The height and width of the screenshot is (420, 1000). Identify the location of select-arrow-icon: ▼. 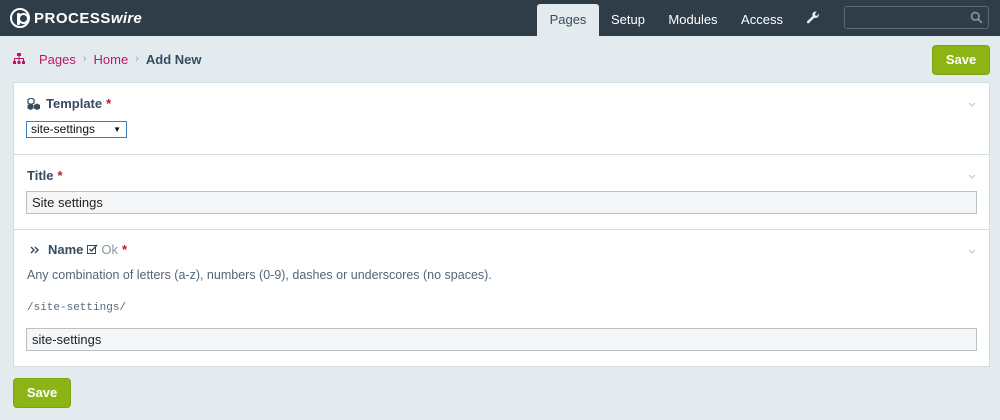
(117, 129).